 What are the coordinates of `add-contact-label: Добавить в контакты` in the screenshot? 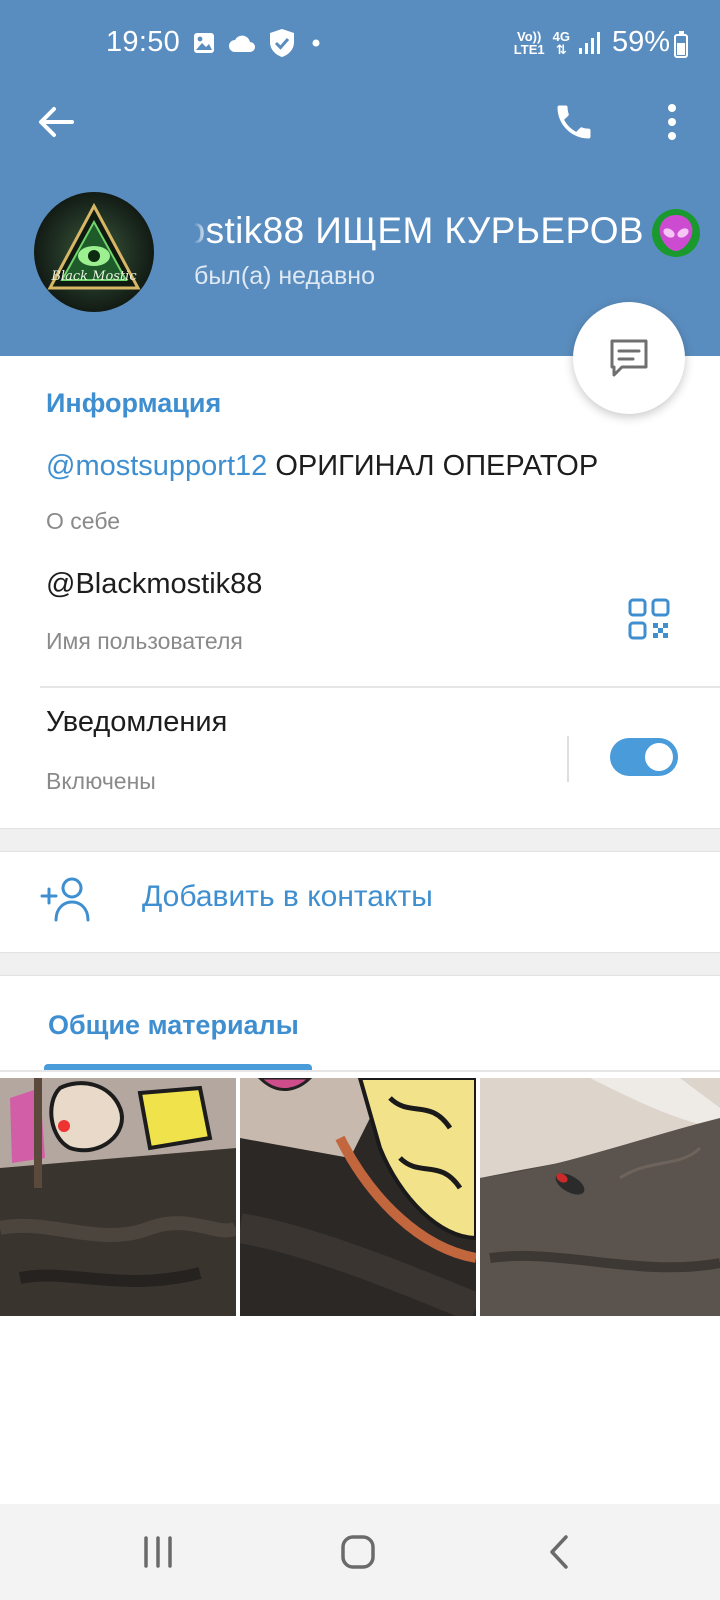 It's located at (287, 896).